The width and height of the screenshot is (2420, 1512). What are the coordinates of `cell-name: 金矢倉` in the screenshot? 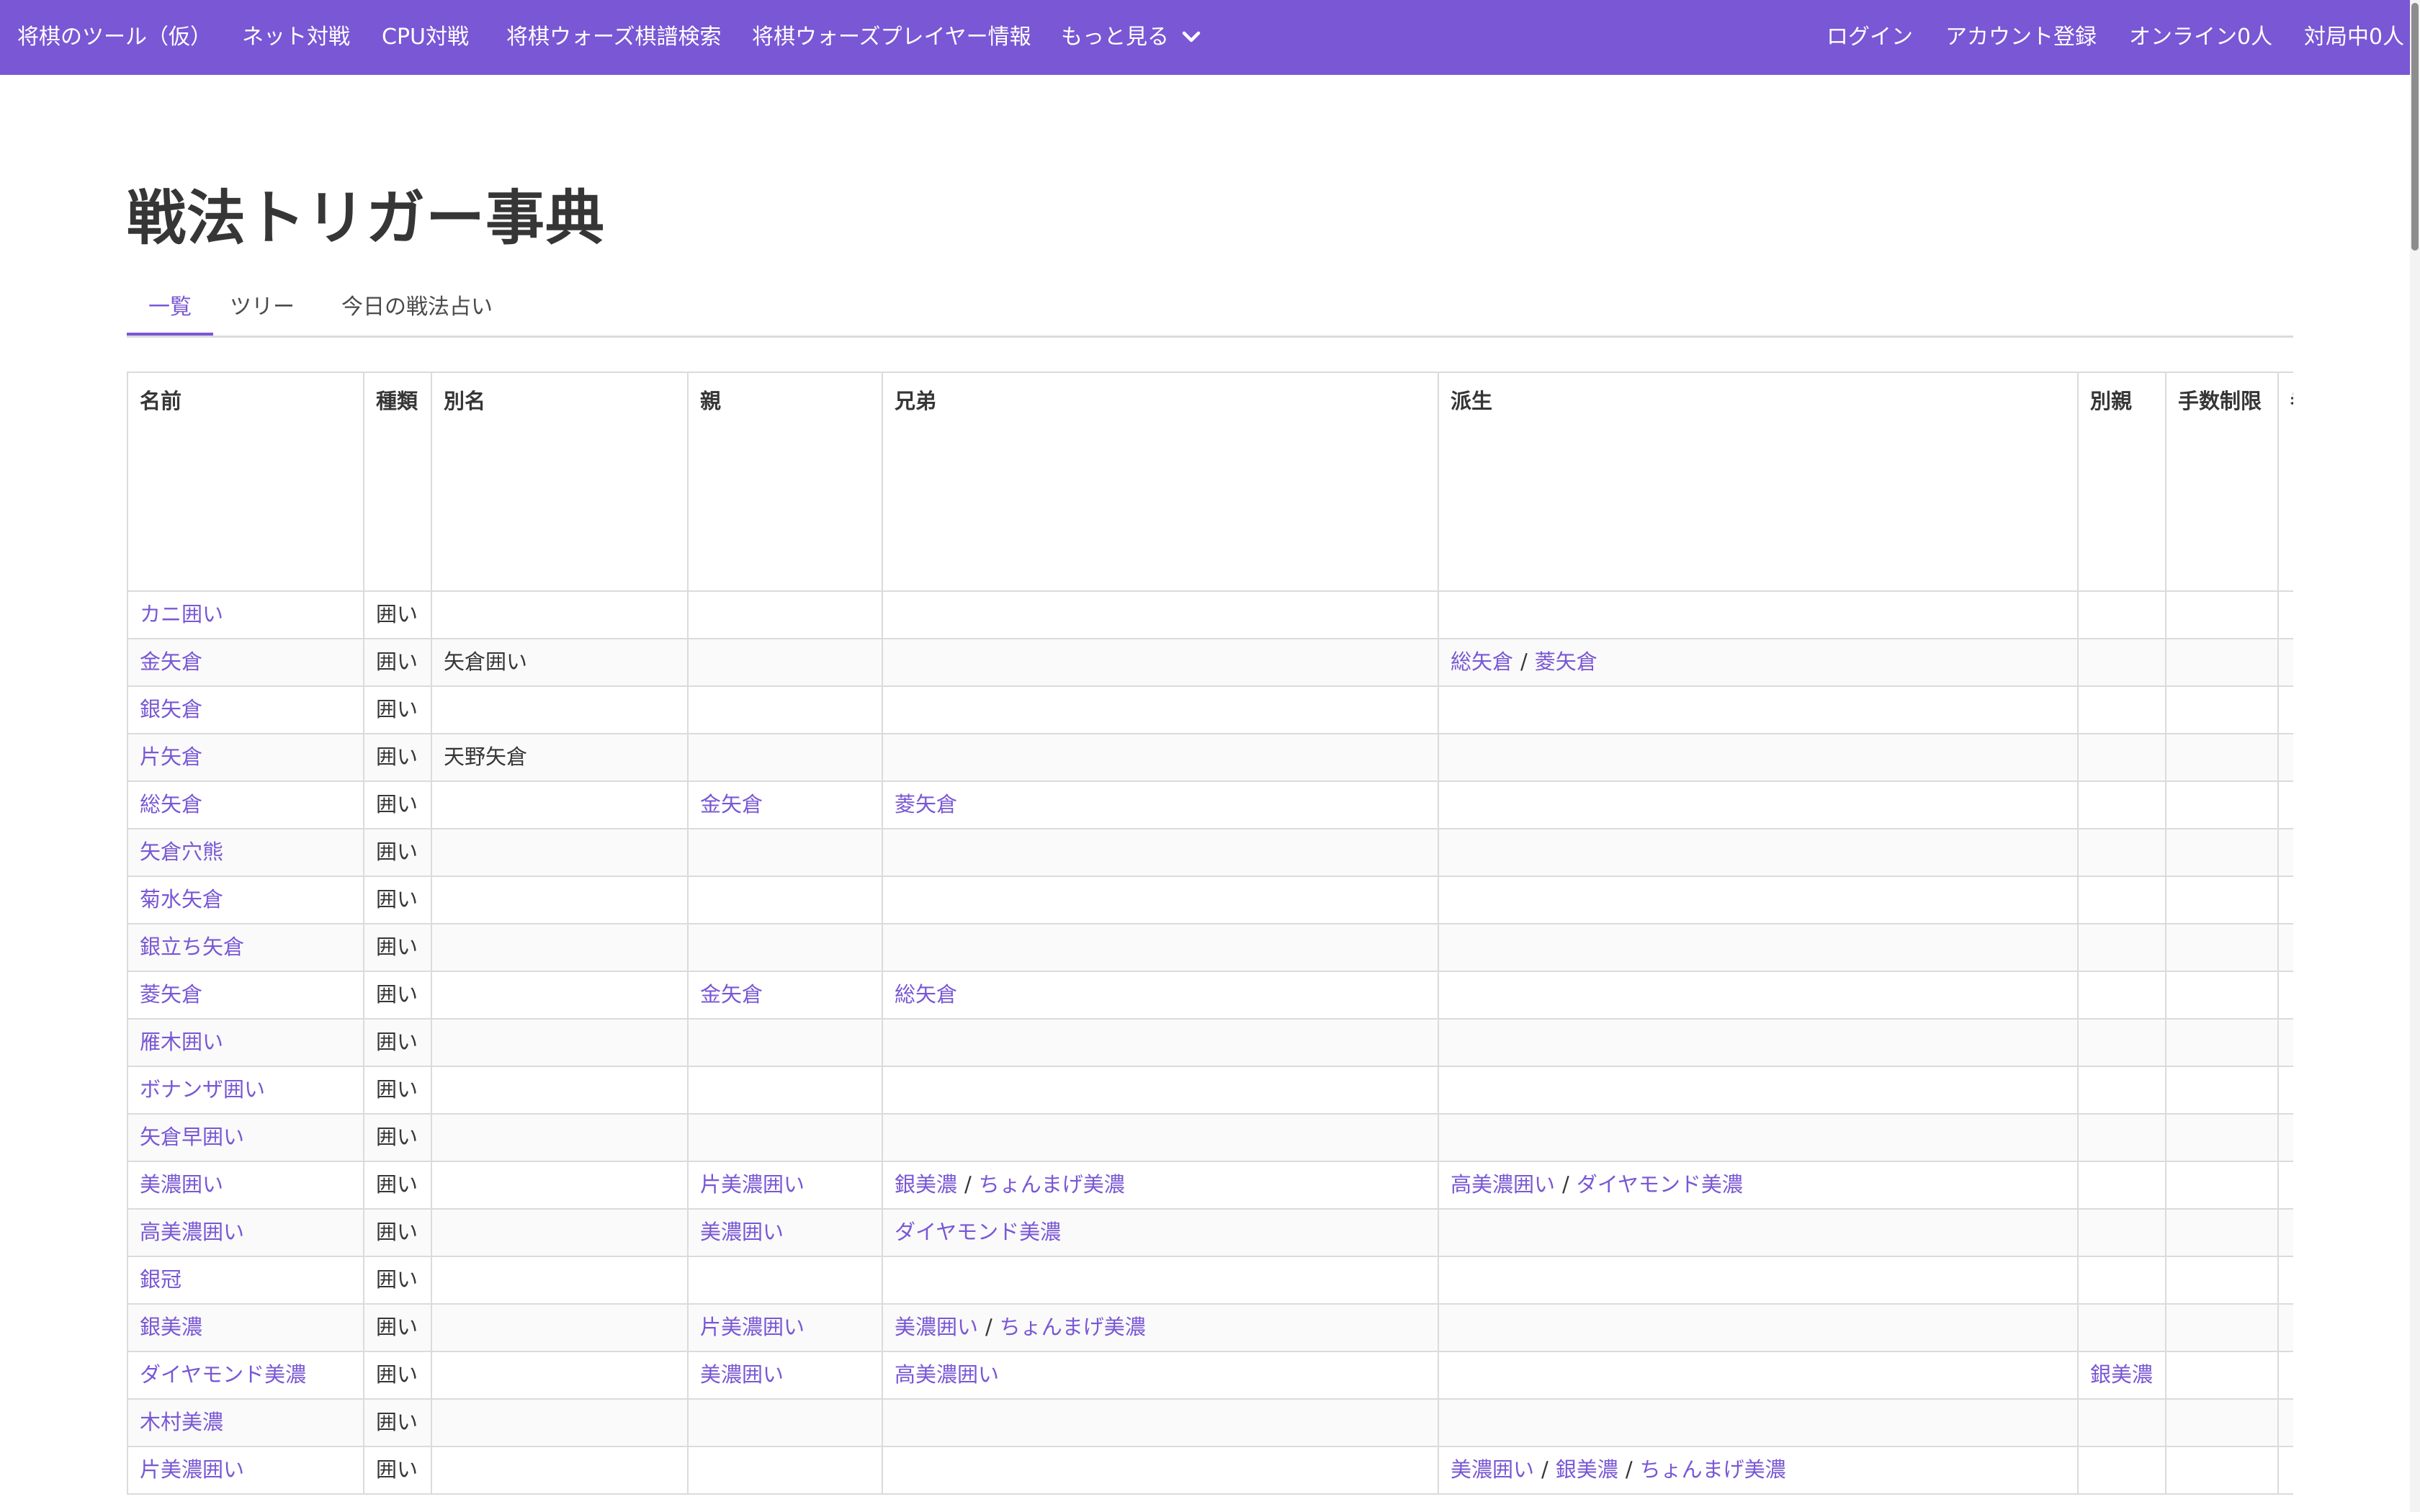 It's located at (245, 662).